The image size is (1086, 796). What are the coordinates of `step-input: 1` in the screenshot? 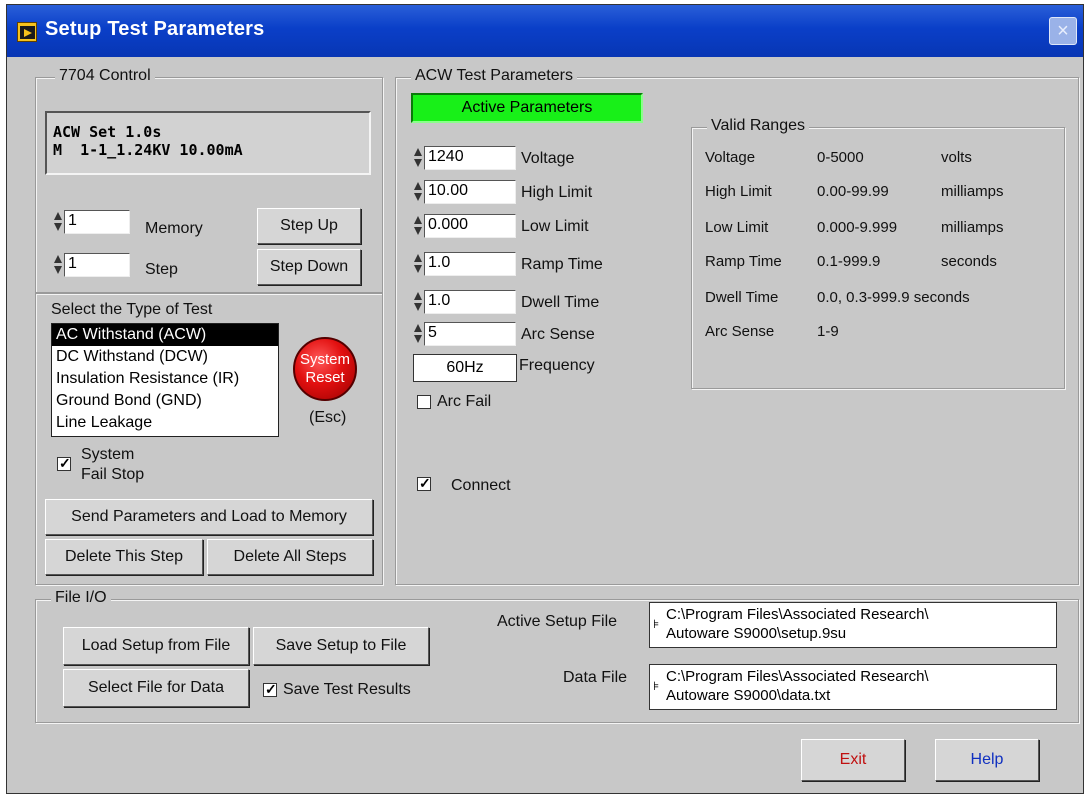 It's located at (97, 265).